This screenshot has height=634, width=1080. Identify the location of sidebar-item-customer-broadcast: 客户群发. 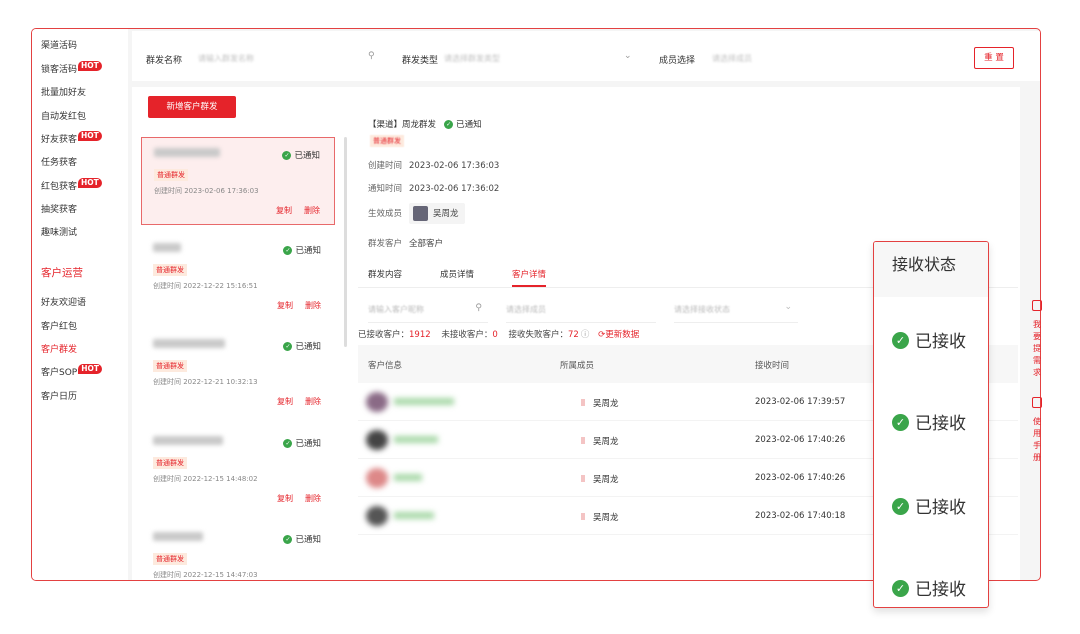
(59, 348).